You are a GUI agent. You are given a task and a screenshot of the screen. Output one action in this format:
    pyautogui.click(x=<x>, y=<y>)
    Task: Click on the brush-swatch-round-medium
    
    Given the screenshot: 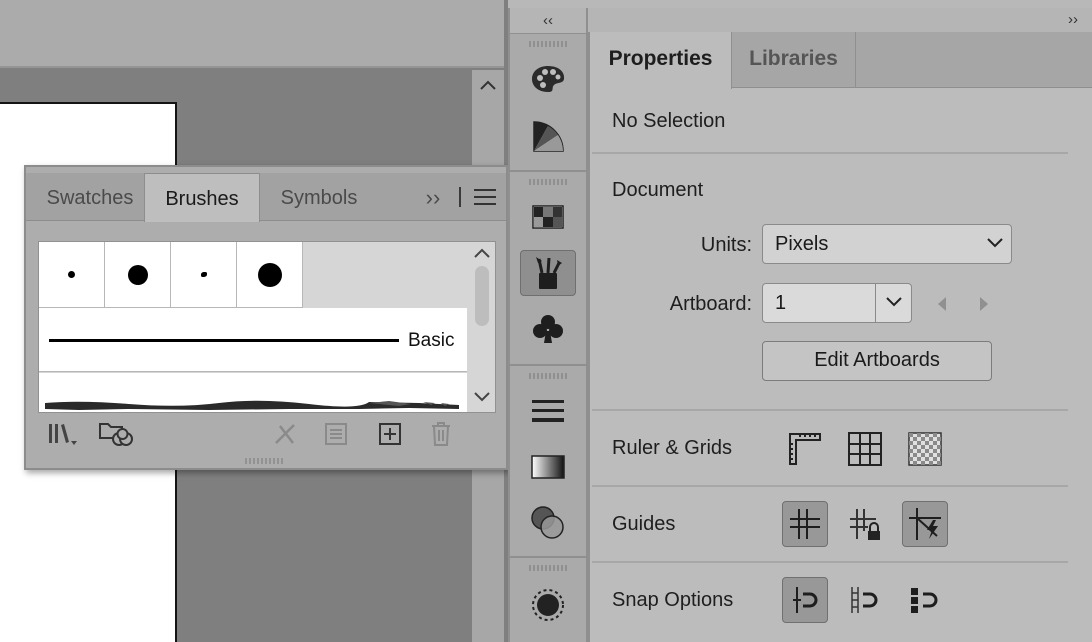 What is the action you would take?
    pyautogui.click(x=138, y=275)
    